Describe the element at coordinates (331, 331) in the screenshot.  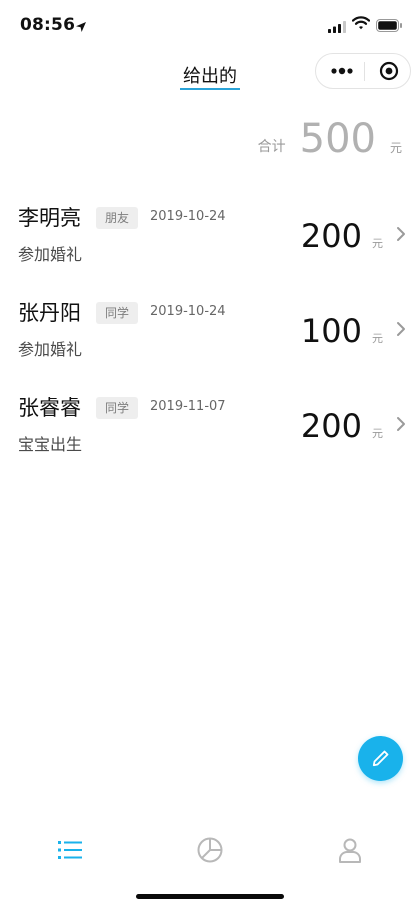
I see `gift-amount: 100` at that location.